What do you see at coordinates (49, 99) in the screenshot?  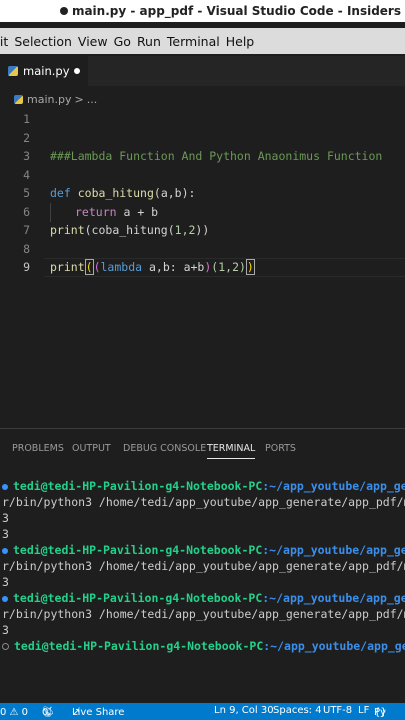 I see `breadcrumb-file: main.py` at bounding box center [49, 99].